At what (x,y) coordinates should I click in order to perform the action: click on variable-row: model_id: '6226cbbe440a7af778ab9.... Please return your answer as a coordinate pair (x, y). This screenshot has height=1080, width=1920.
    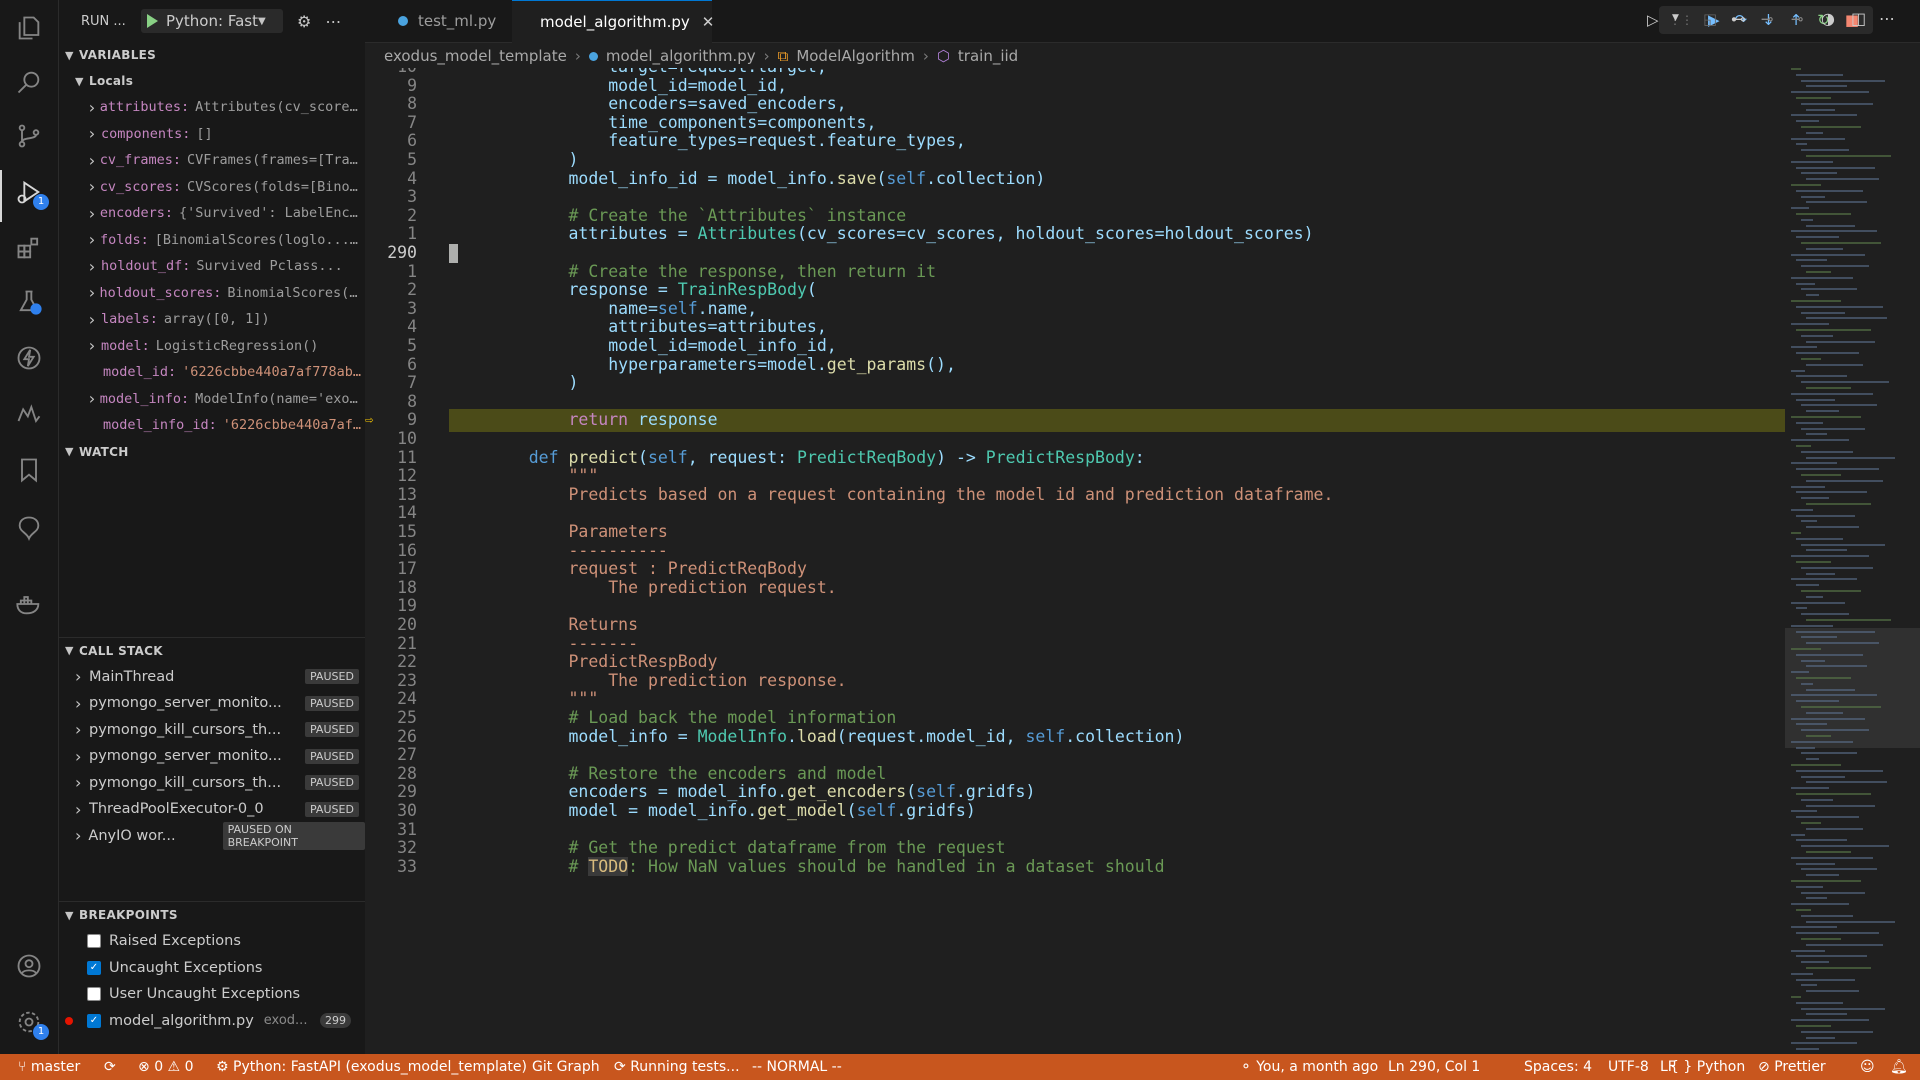
    Looking at the image, I should click on (212, 372).